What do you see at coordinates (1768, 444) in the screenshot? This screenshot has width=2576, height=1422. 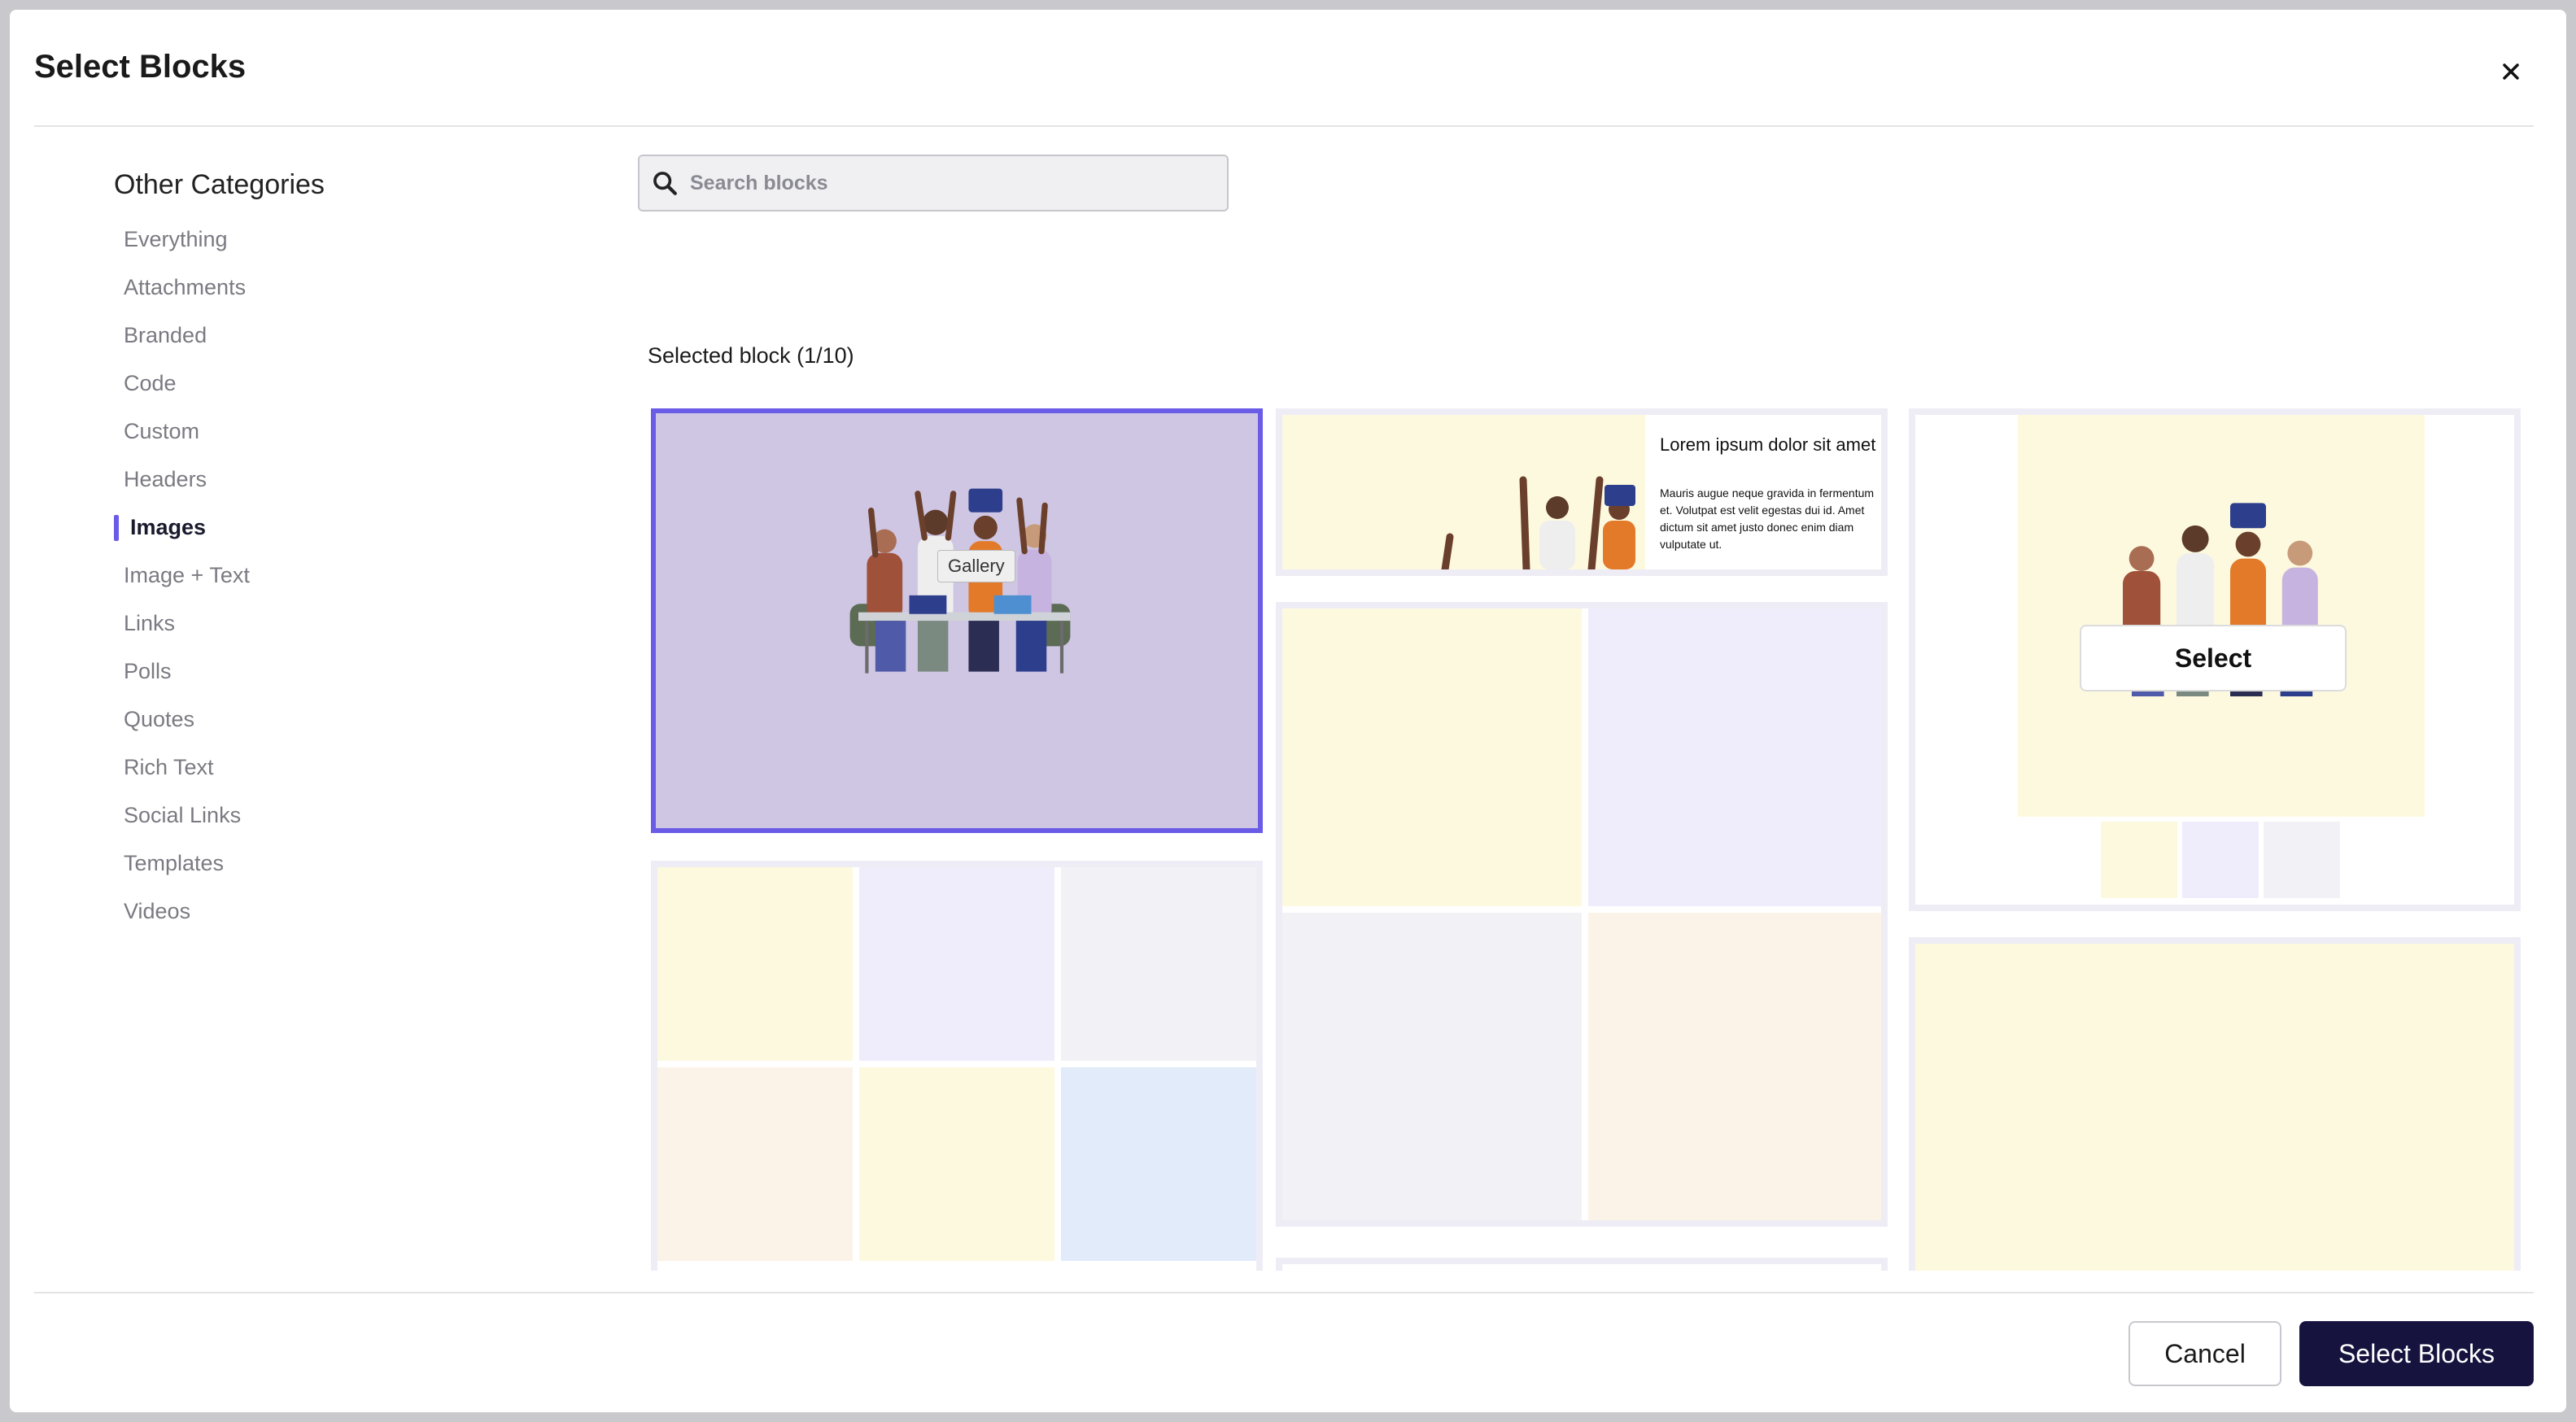 I see `text-card-title: Lorem ipsum dolor sit amet` at bounding box center [1768, 444].